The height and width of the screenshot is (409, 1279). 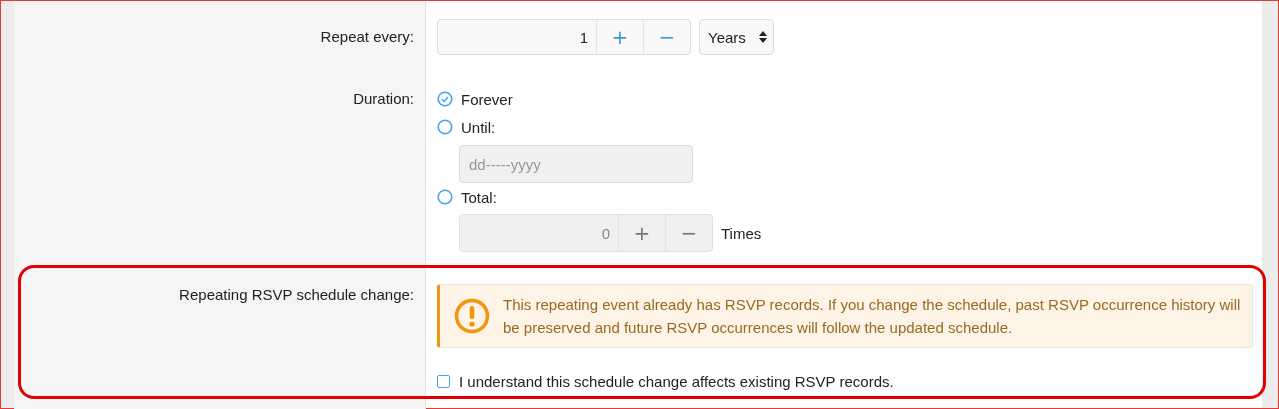 What do you see at coordinates (872, 316) in the screenshot?
I see `warning-text: This repeating event already has RSVP records. If you change the schedule, past RSVP occurrence history will be preserved and future RSVP occurrences will follow the updated schedule.` at bounding box center [872, 316].